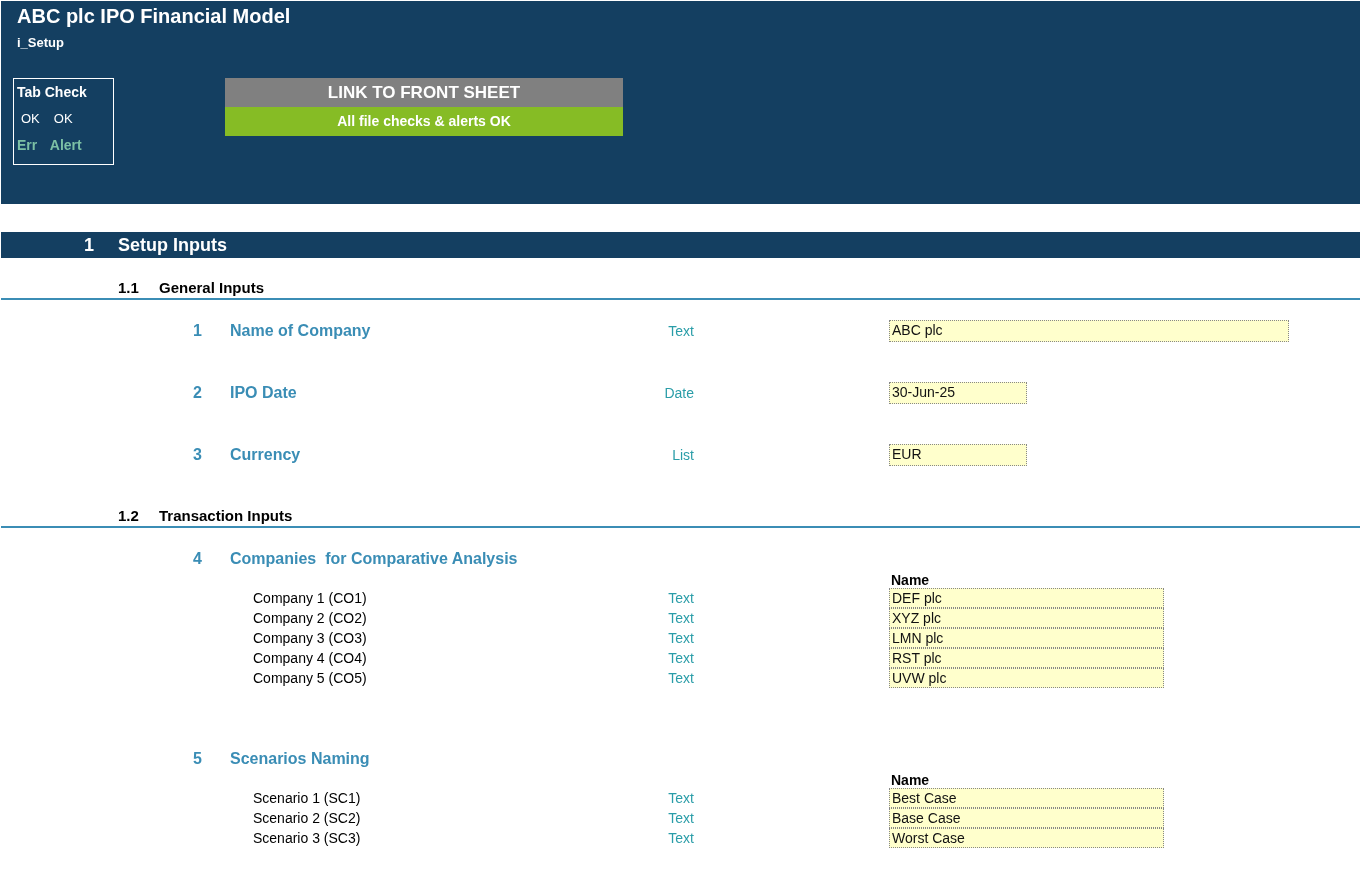  I want to click on row-label: Company 4 (CO4), so click(310, 658).